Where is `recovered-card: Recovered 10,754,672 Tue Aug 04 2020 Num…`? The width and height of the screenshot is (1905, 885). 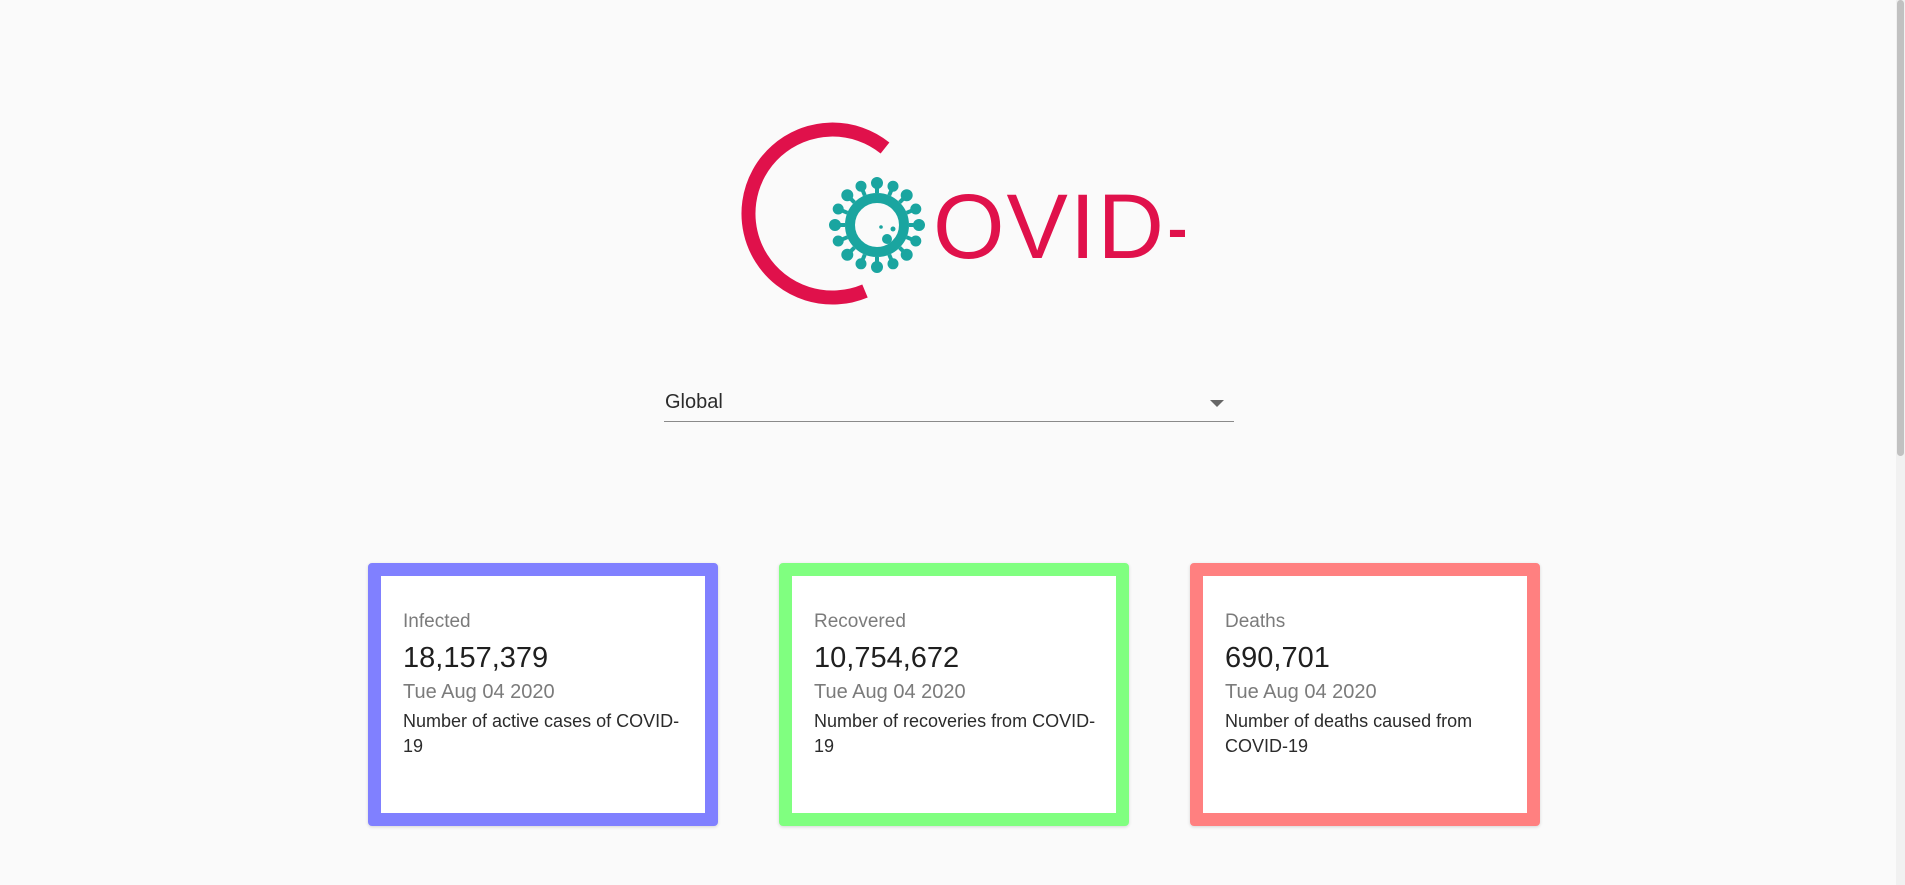 recovered-card: Recovered 10,754,672 Tue Aug 04 2020 Num… is located at coordinates (954, 694).